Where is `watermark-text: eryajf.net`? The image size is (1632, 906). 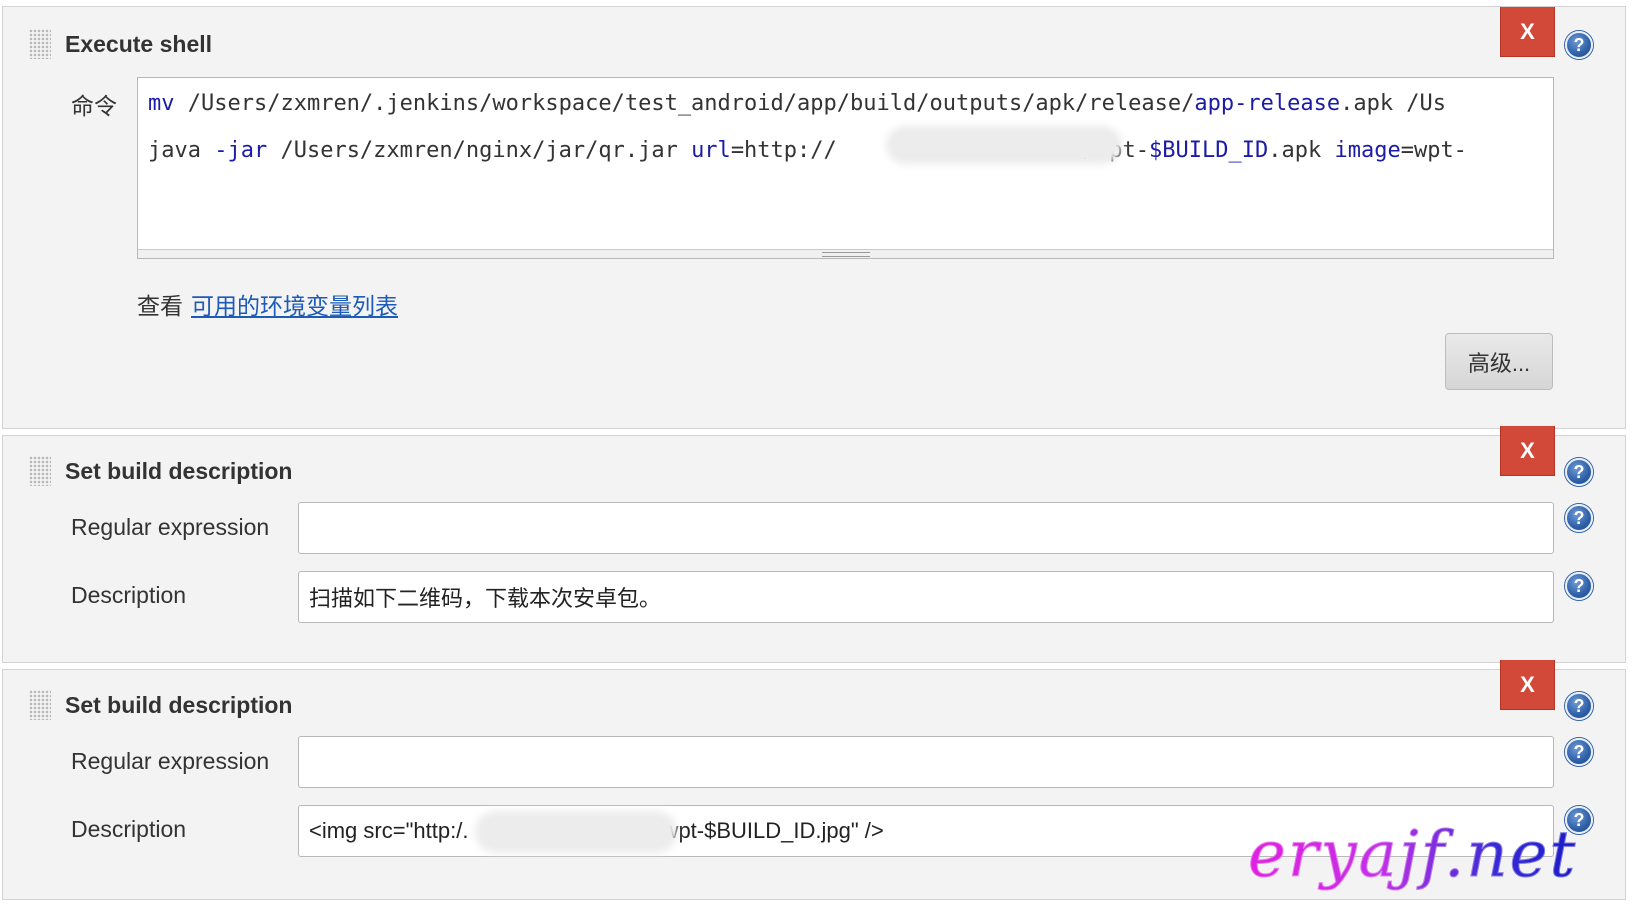 watermark-text: eryajf.net is located at coordinates (1412, 855).